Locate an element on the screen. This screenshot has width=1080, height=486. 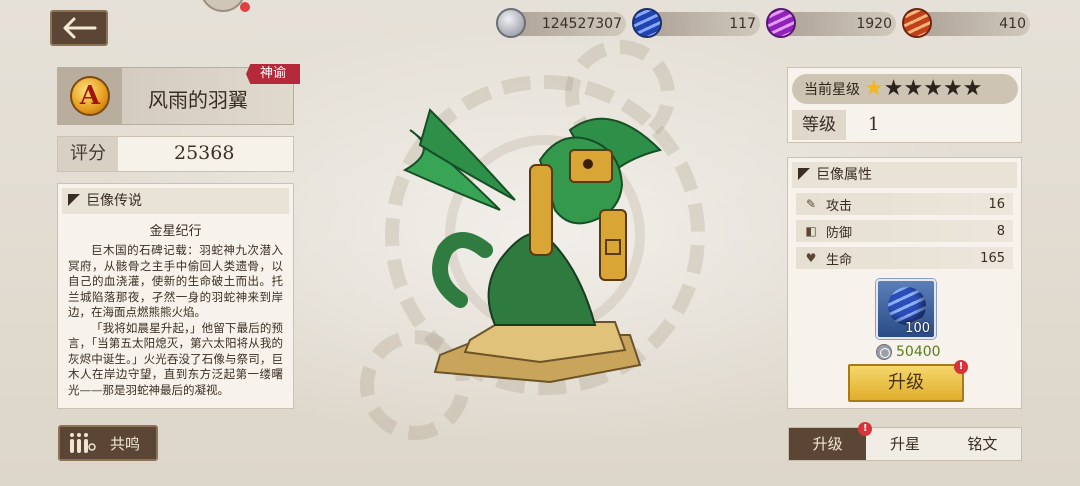
resource-blue-value: 117 is located at coordinates (742, 24).